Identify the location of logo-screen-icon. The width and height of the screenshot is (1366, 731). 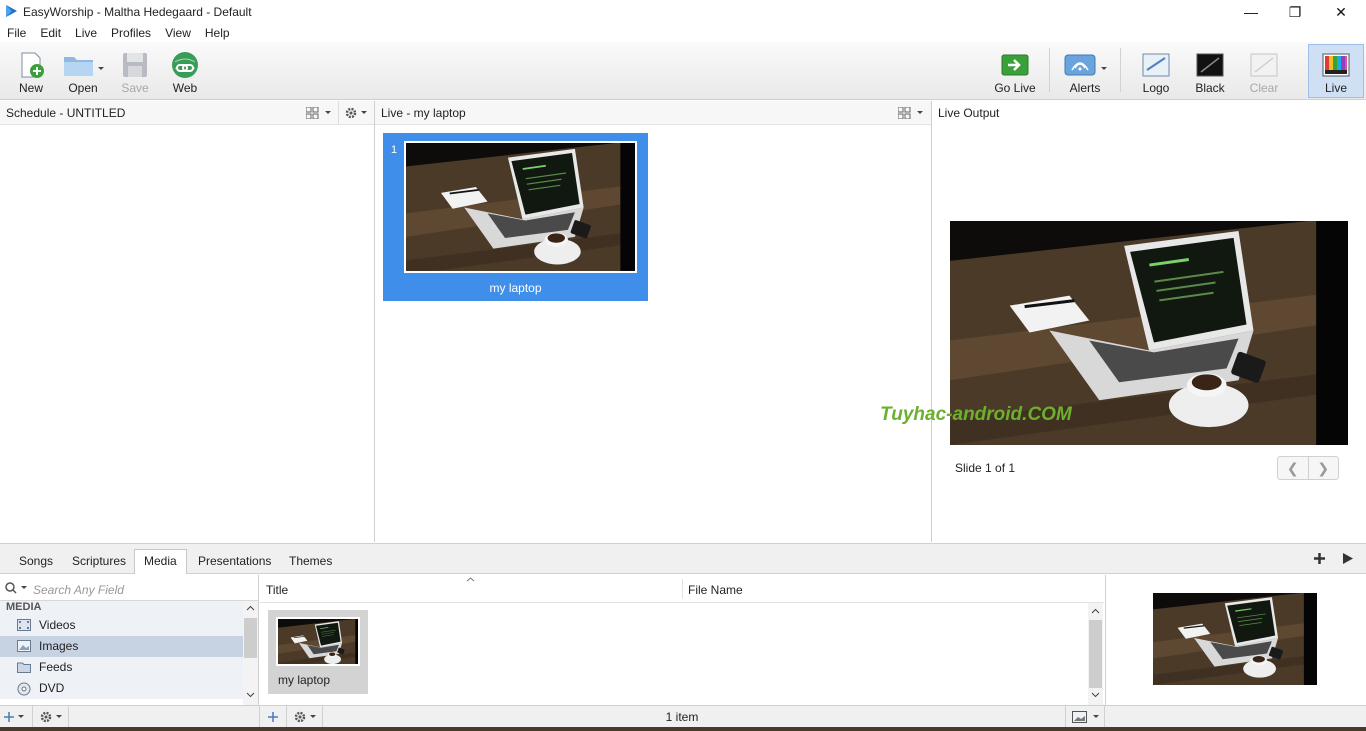
(1156, 65).